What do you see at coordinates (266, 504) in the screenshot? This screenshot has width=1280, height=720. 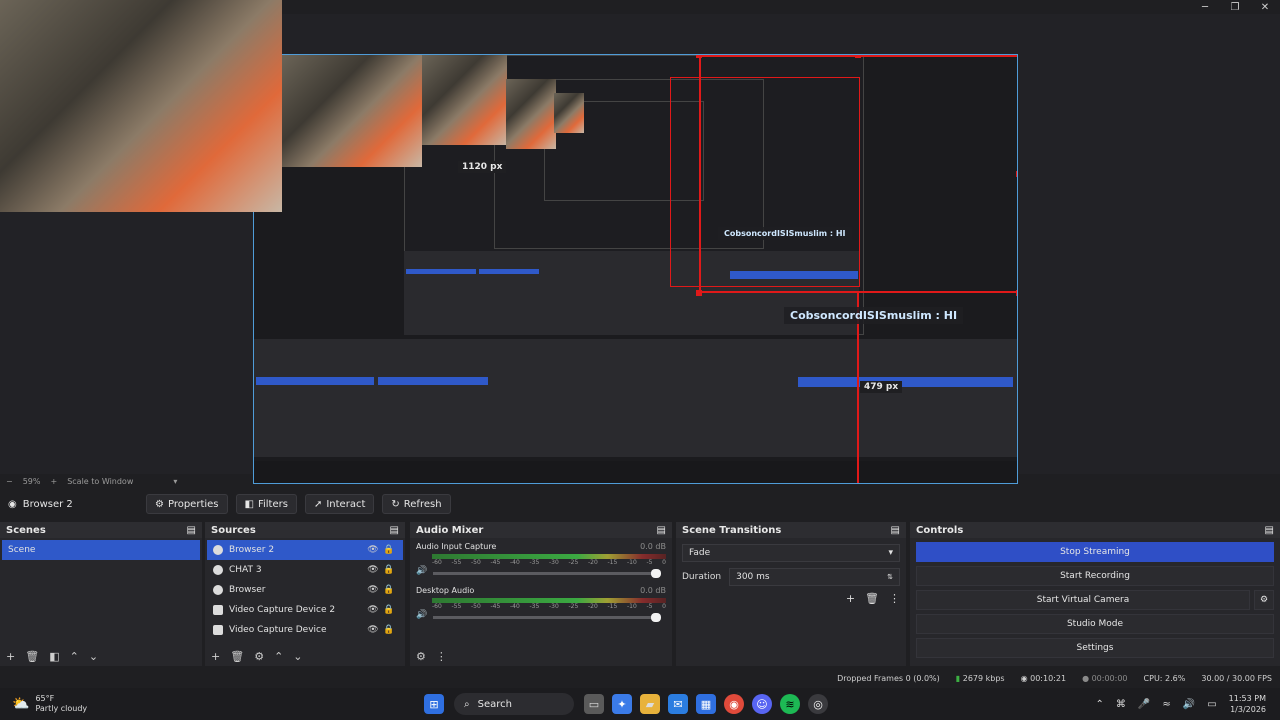 I see `filters-button: ◧ Filters` at bounding box center [266, 504].